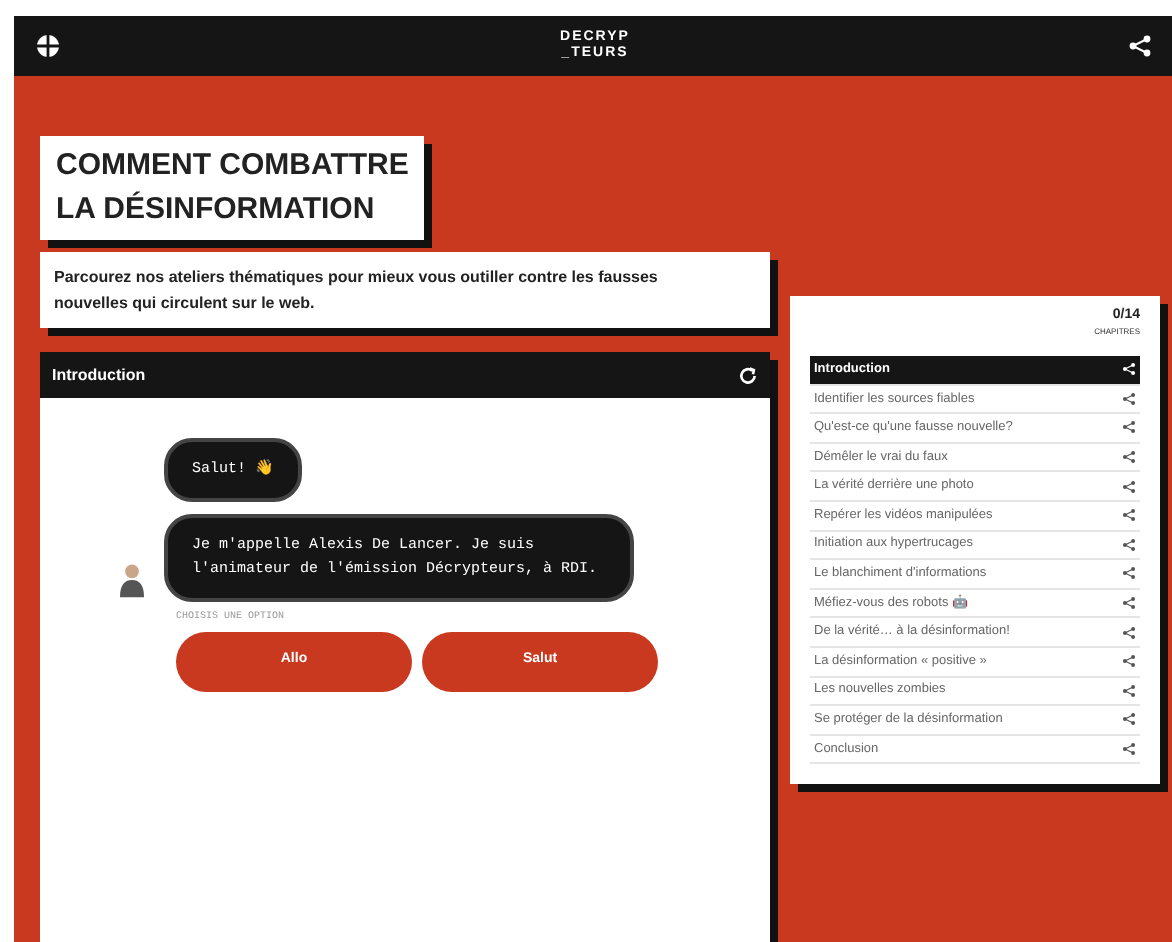  What do you see at coordinates (132, 580) in the screenshot?
I see `avatar-silhouette` at bounding box center [132, 580].